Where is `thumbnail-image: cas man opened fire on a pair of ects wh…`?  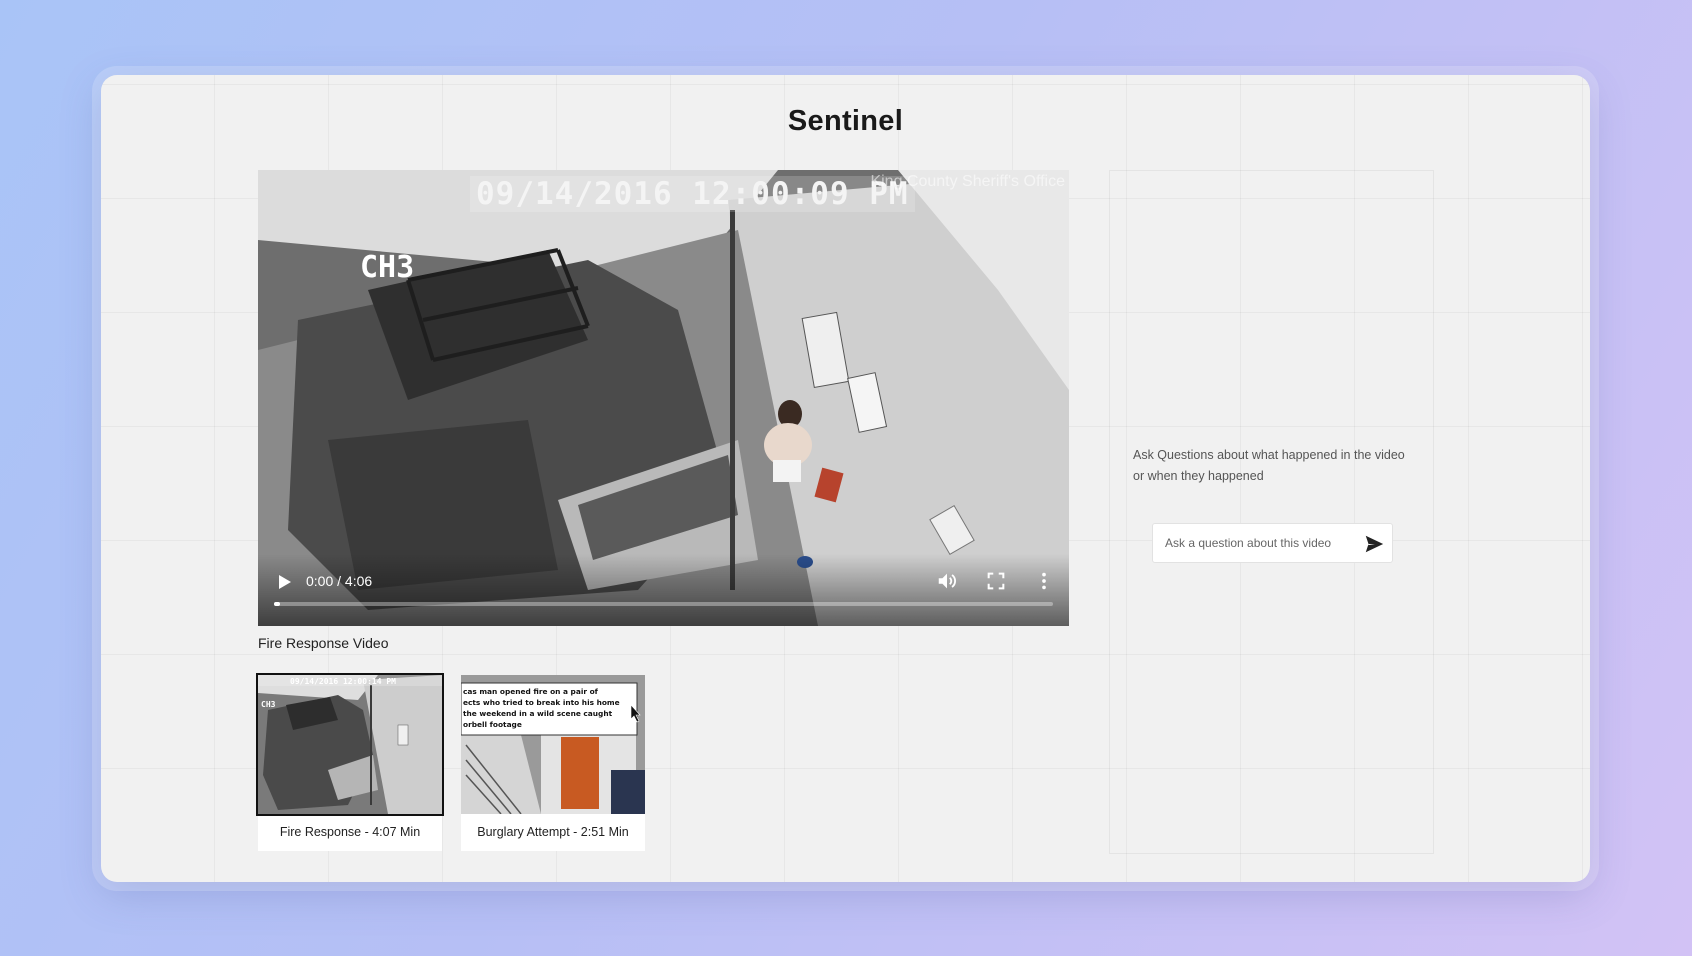 thumbnail-image: cas man opened fire on a pair of ects wh… is located at coordinates (553, 744).